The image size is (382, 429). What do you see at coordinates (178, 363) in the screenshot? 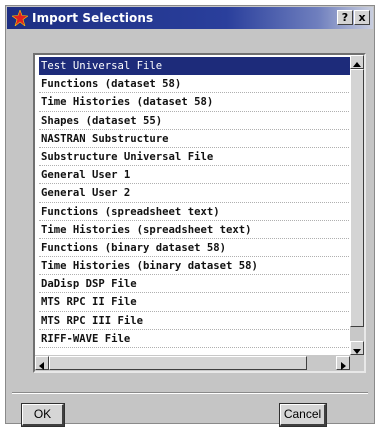
I see `horizontal-scroll-thumb` at bounding box center [178, 363].